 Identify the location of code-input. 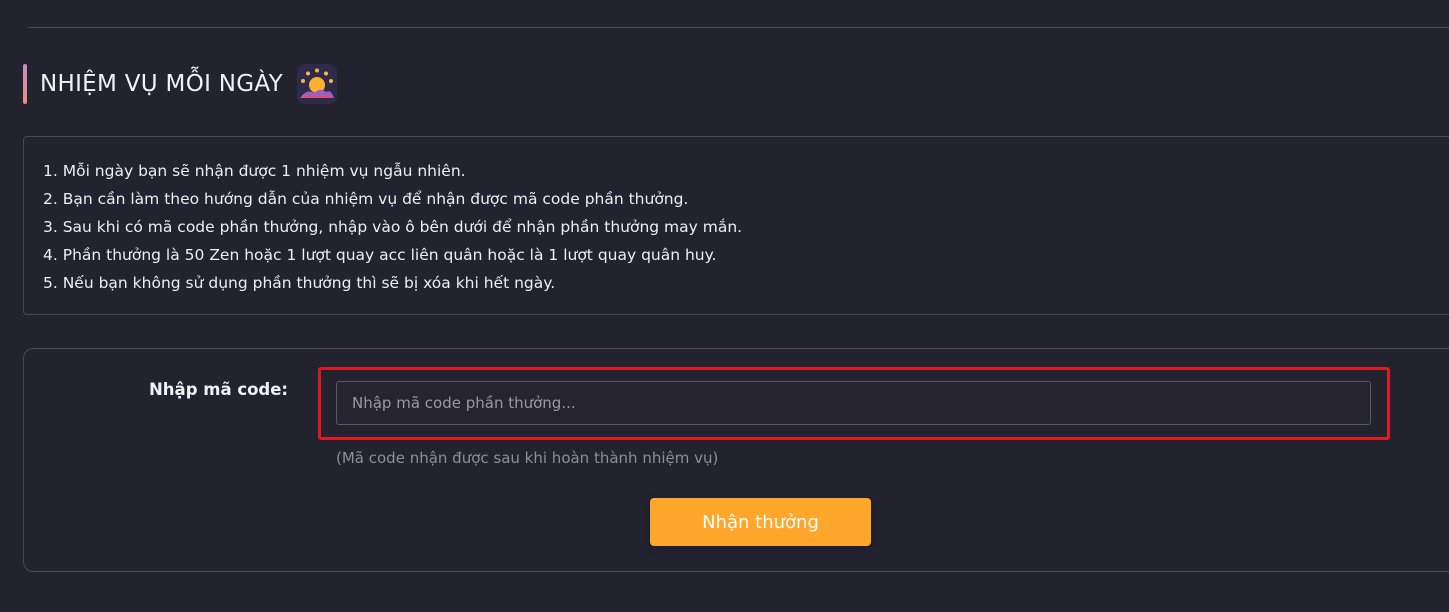
(853, 403).